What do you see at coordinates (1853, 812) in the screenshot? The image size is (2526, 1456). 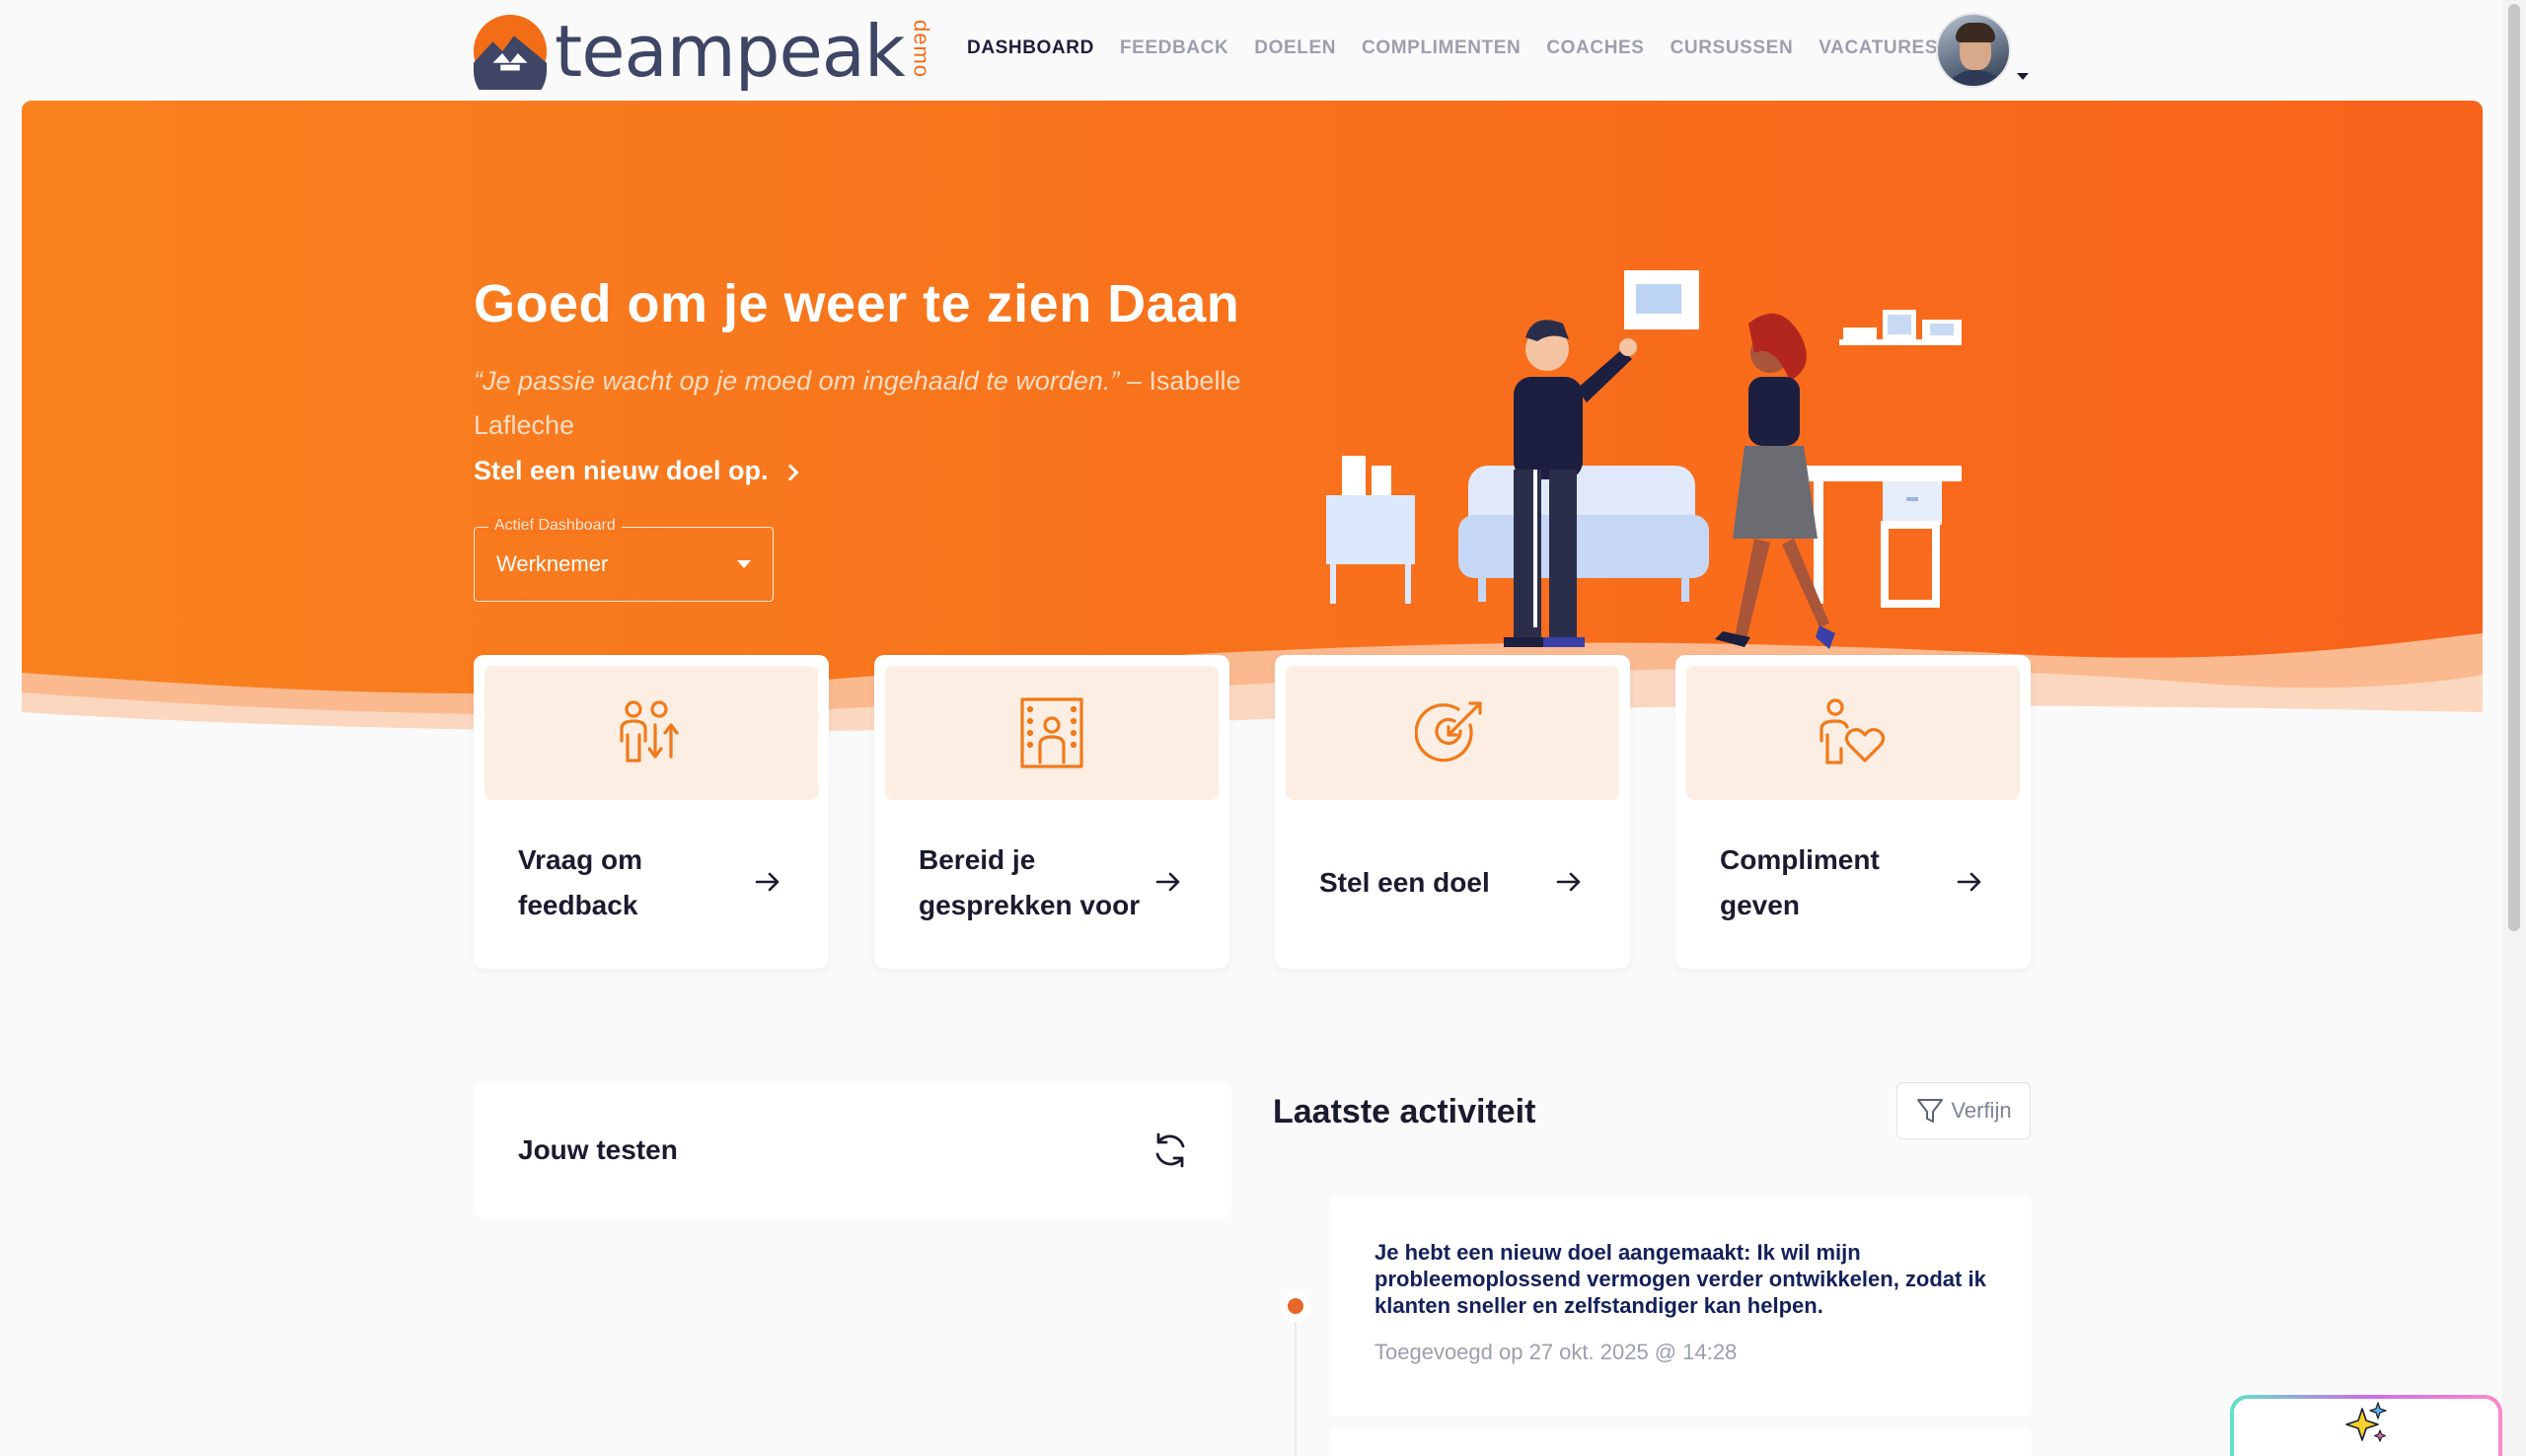 I see `card-give-compliment: Compliment geven` at bounding box center [1853, 812].